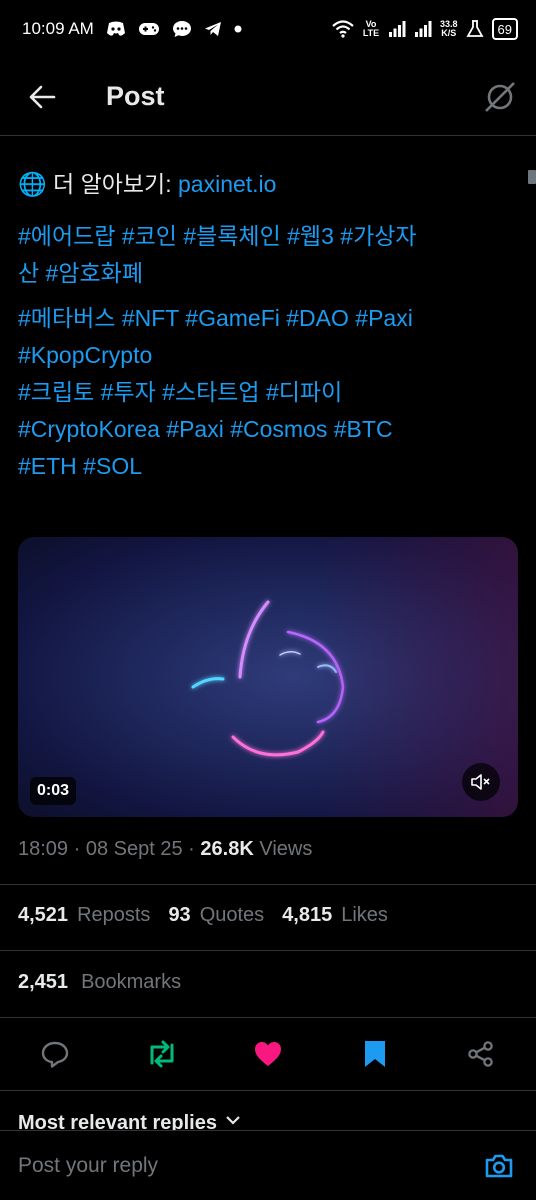 The width and height of the screenshot is (536, 1200). I want to click on quotes-stat: 93 Quotes, so click(216, 915).